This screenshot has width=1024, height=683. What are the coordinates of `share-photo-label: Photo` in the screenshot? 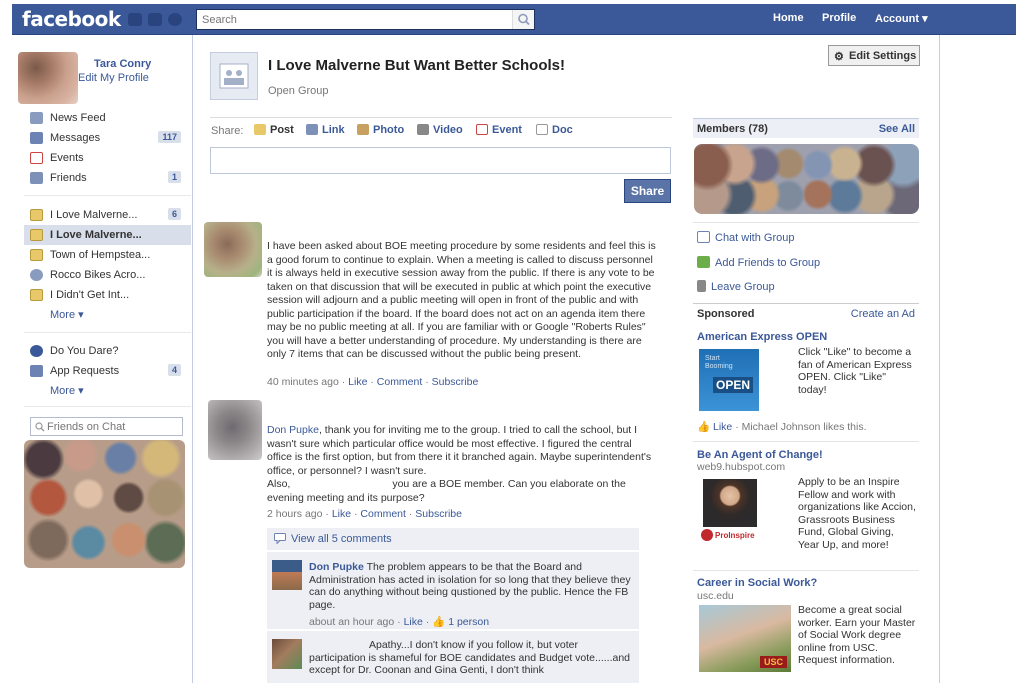 It's located at (389, 130).